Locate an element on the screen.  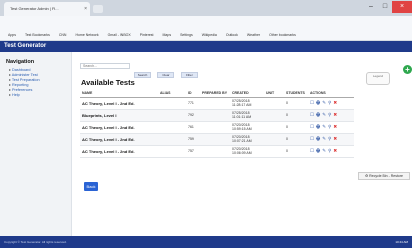
browser-tab: Test Generator Admin | Fi... × is located at coordinates (47, 9).